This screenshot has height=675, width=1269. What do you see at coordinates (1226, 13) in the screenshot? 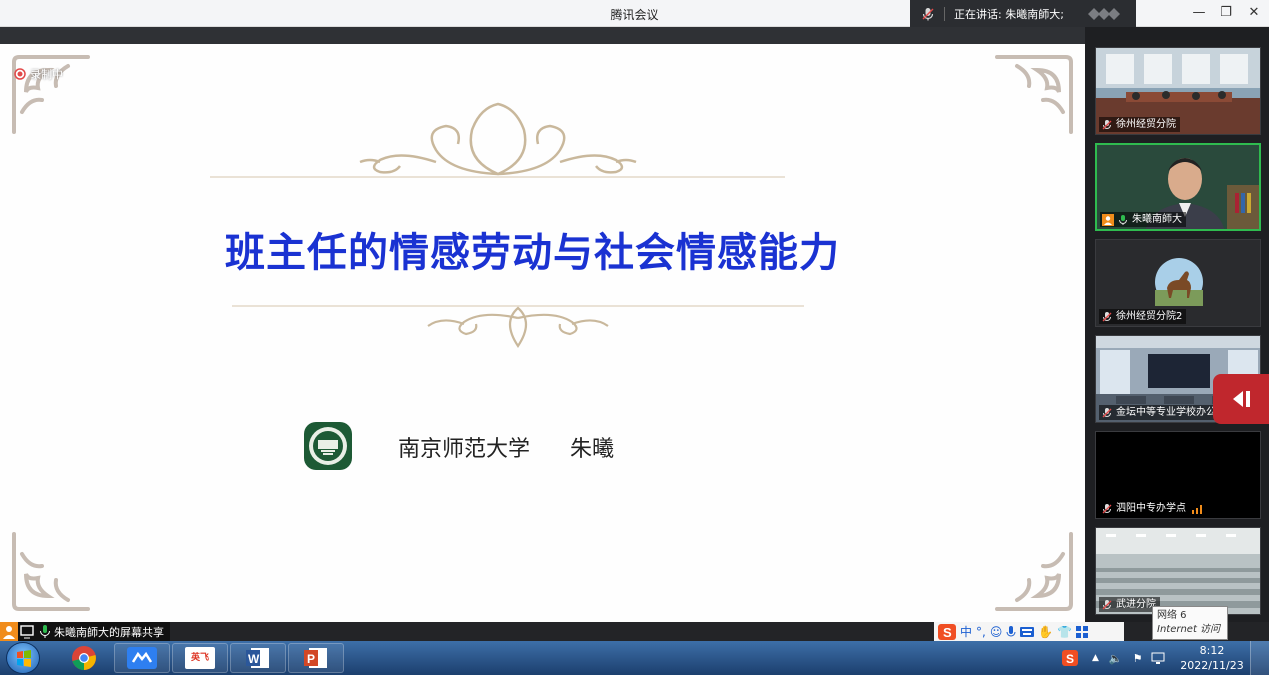
I see `restore-button: ❐` at bounding box center [1226, 13].